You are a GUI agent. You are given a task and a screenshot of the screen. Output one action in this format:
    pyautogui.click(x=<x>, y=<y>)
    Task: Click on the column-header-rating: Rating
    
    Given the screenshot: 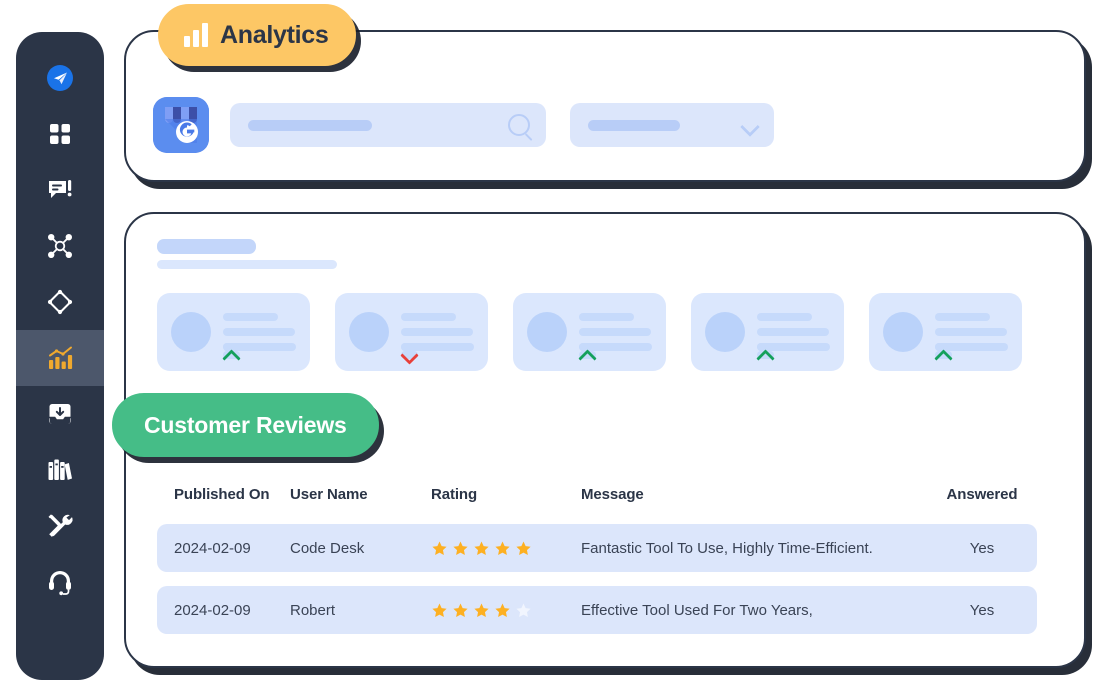 What is the action you would take?
    pyautogui.click(x=454, y=494)
    